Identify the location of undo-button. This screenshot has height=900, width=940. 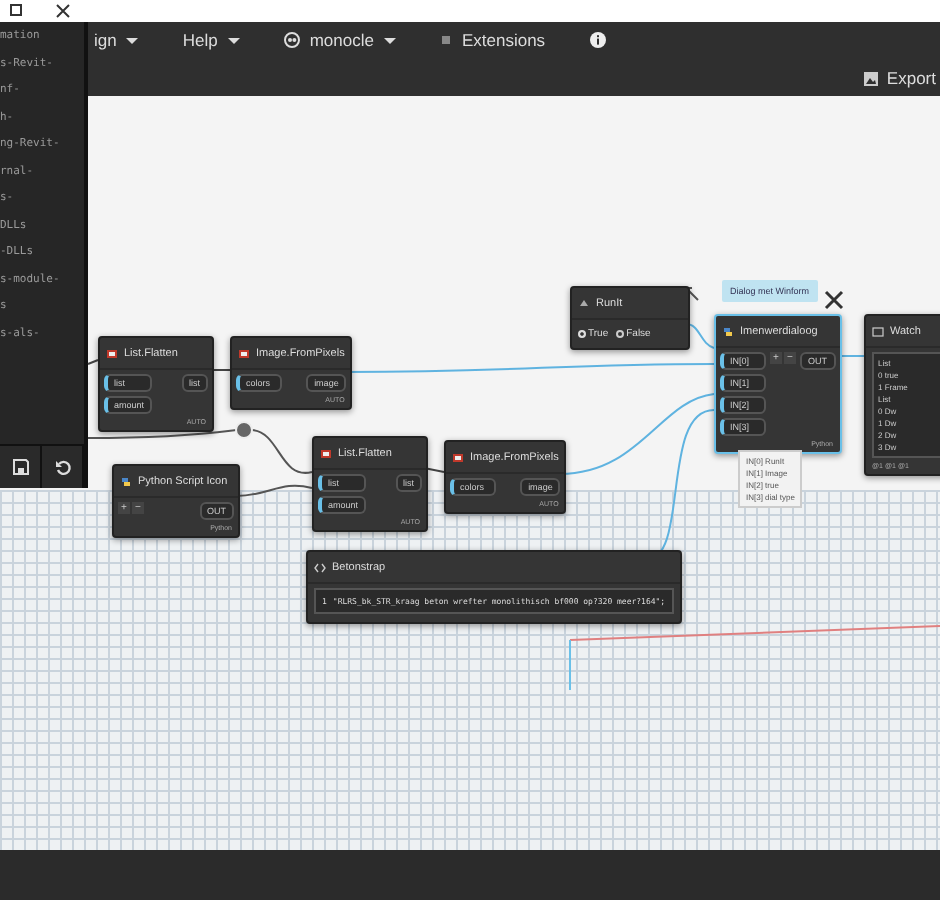
(63, 467).